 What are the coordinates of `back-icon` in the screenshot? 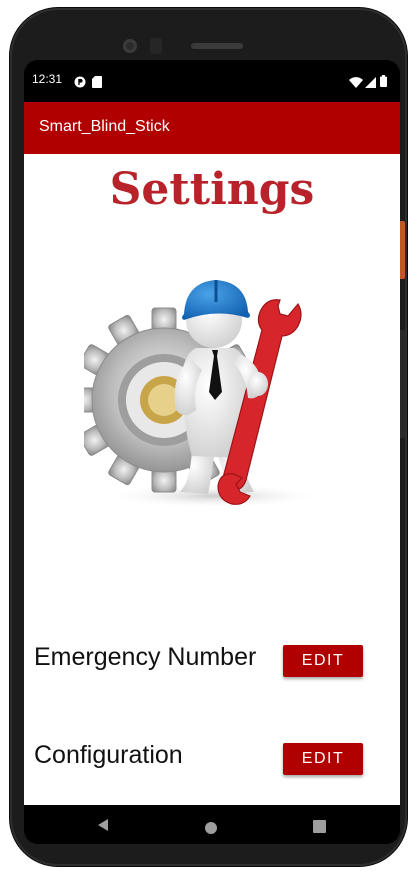 It's located at (103, 826).